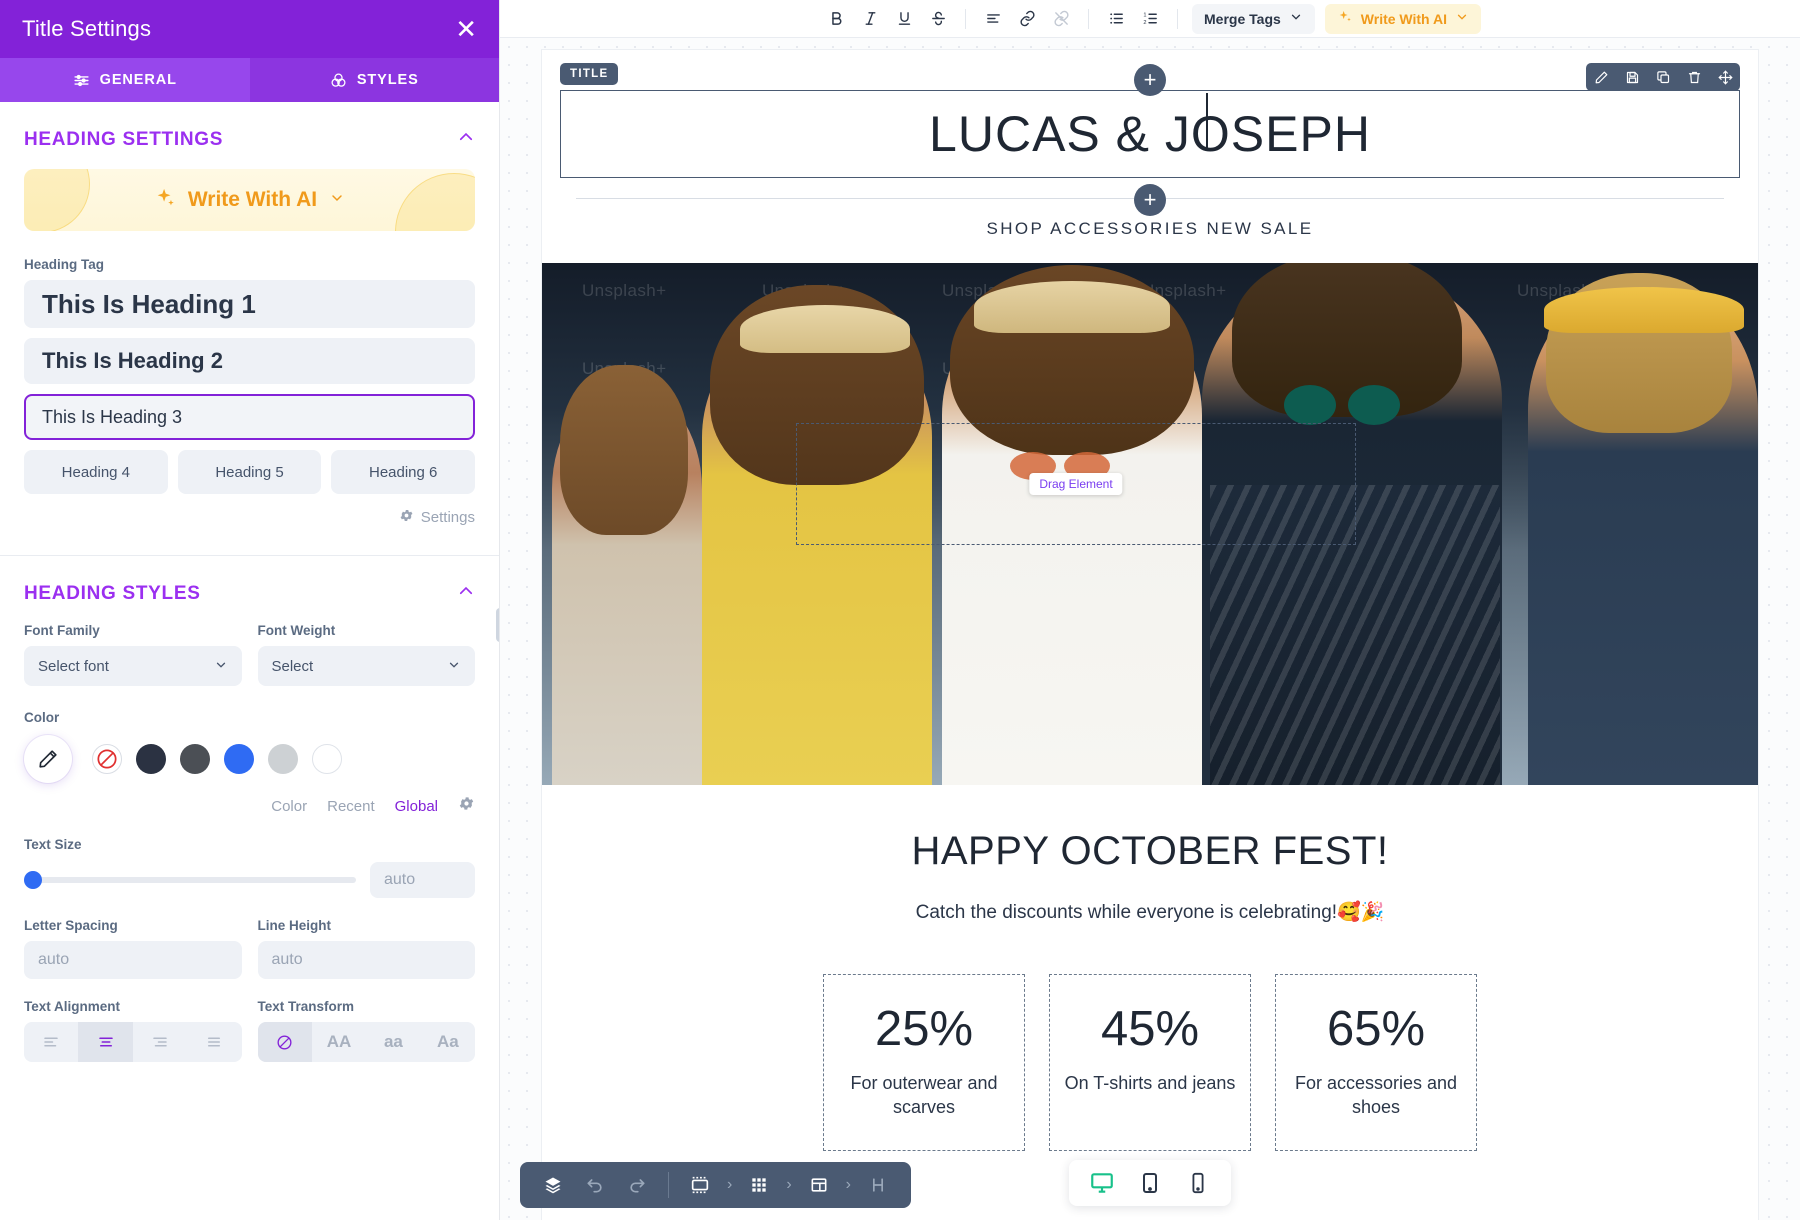 This screenshot has width=1800, height=1220. Describe the element at coordinates (870, 19) in the screenshot. I see `italic-icon` at that location.